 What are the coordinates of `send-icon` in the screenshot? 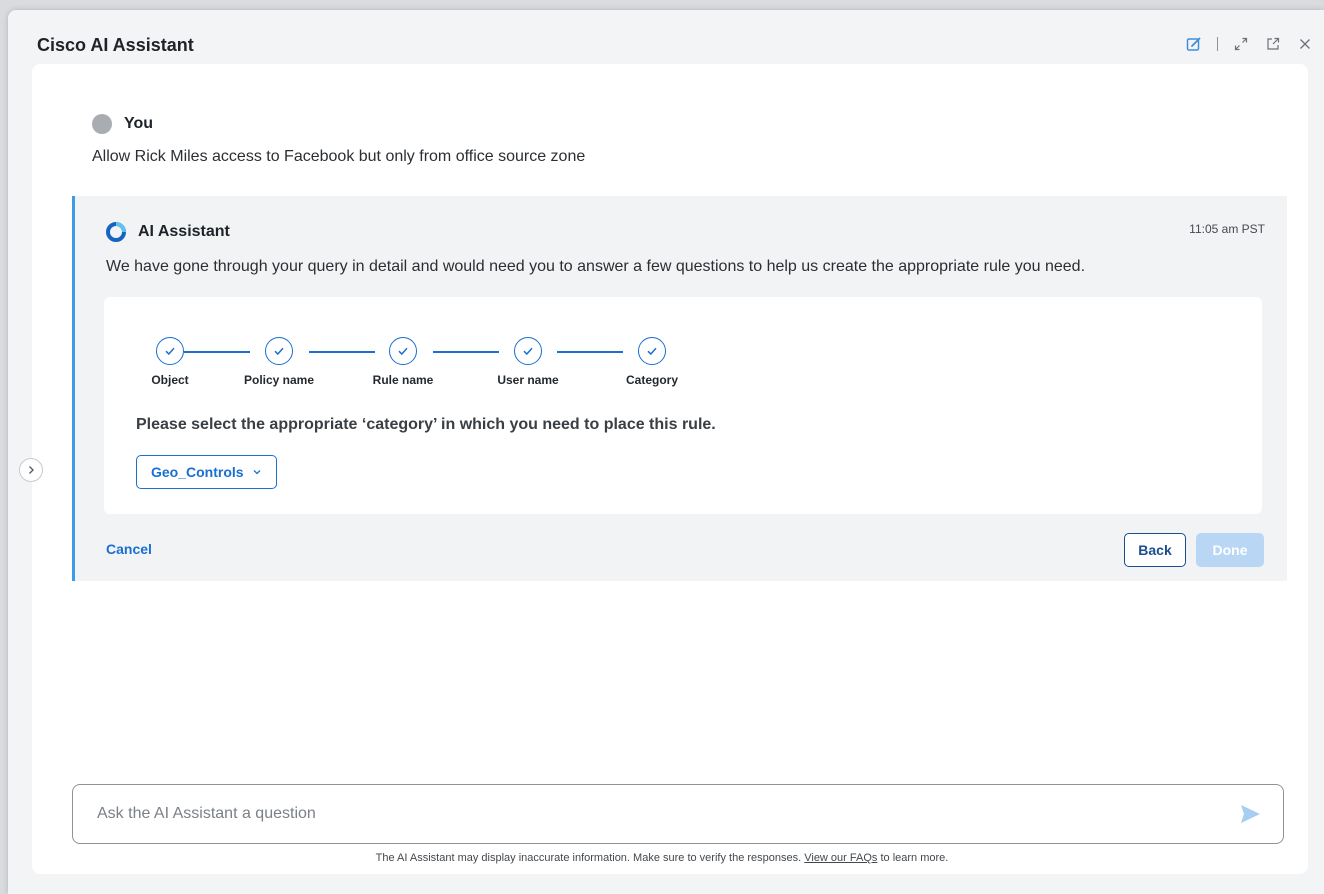 It's located at (1250, 814).